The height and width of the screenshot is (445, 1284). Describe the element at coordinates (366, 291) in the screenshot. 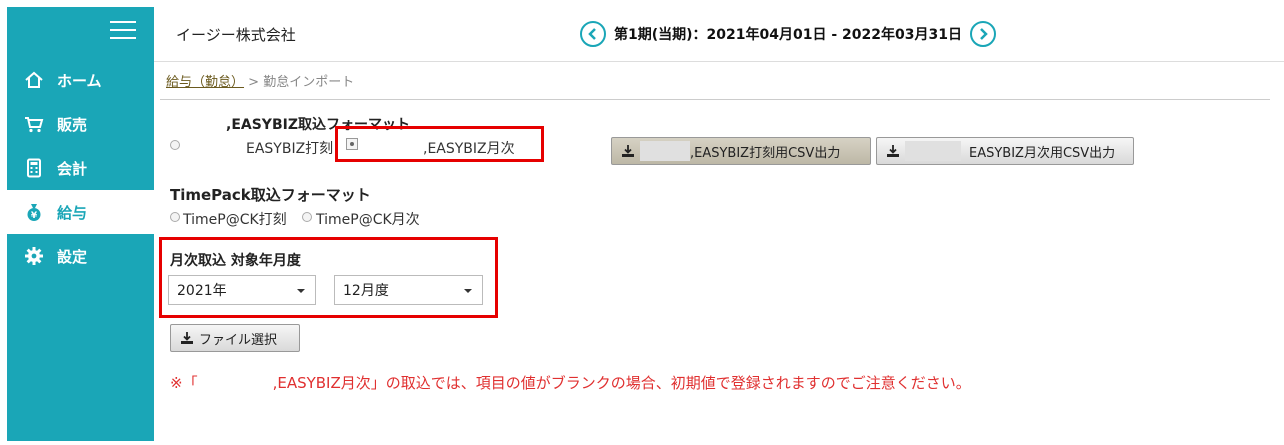

I see `target-month-value: 12月度` at that location.